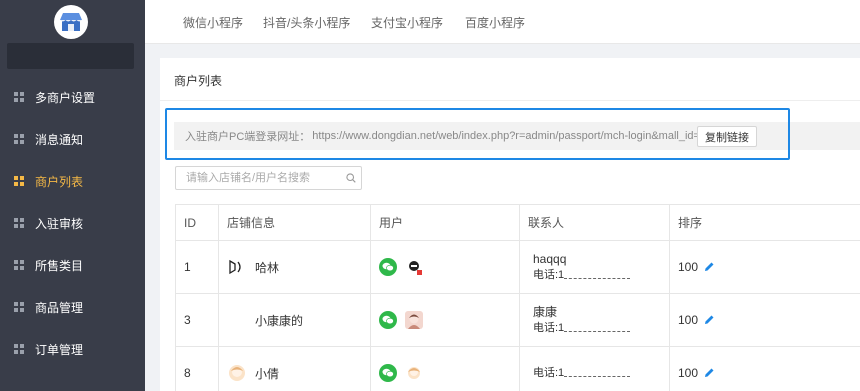  I want to click on sidebar-item-label: 入驻审核, so click(59, 223).